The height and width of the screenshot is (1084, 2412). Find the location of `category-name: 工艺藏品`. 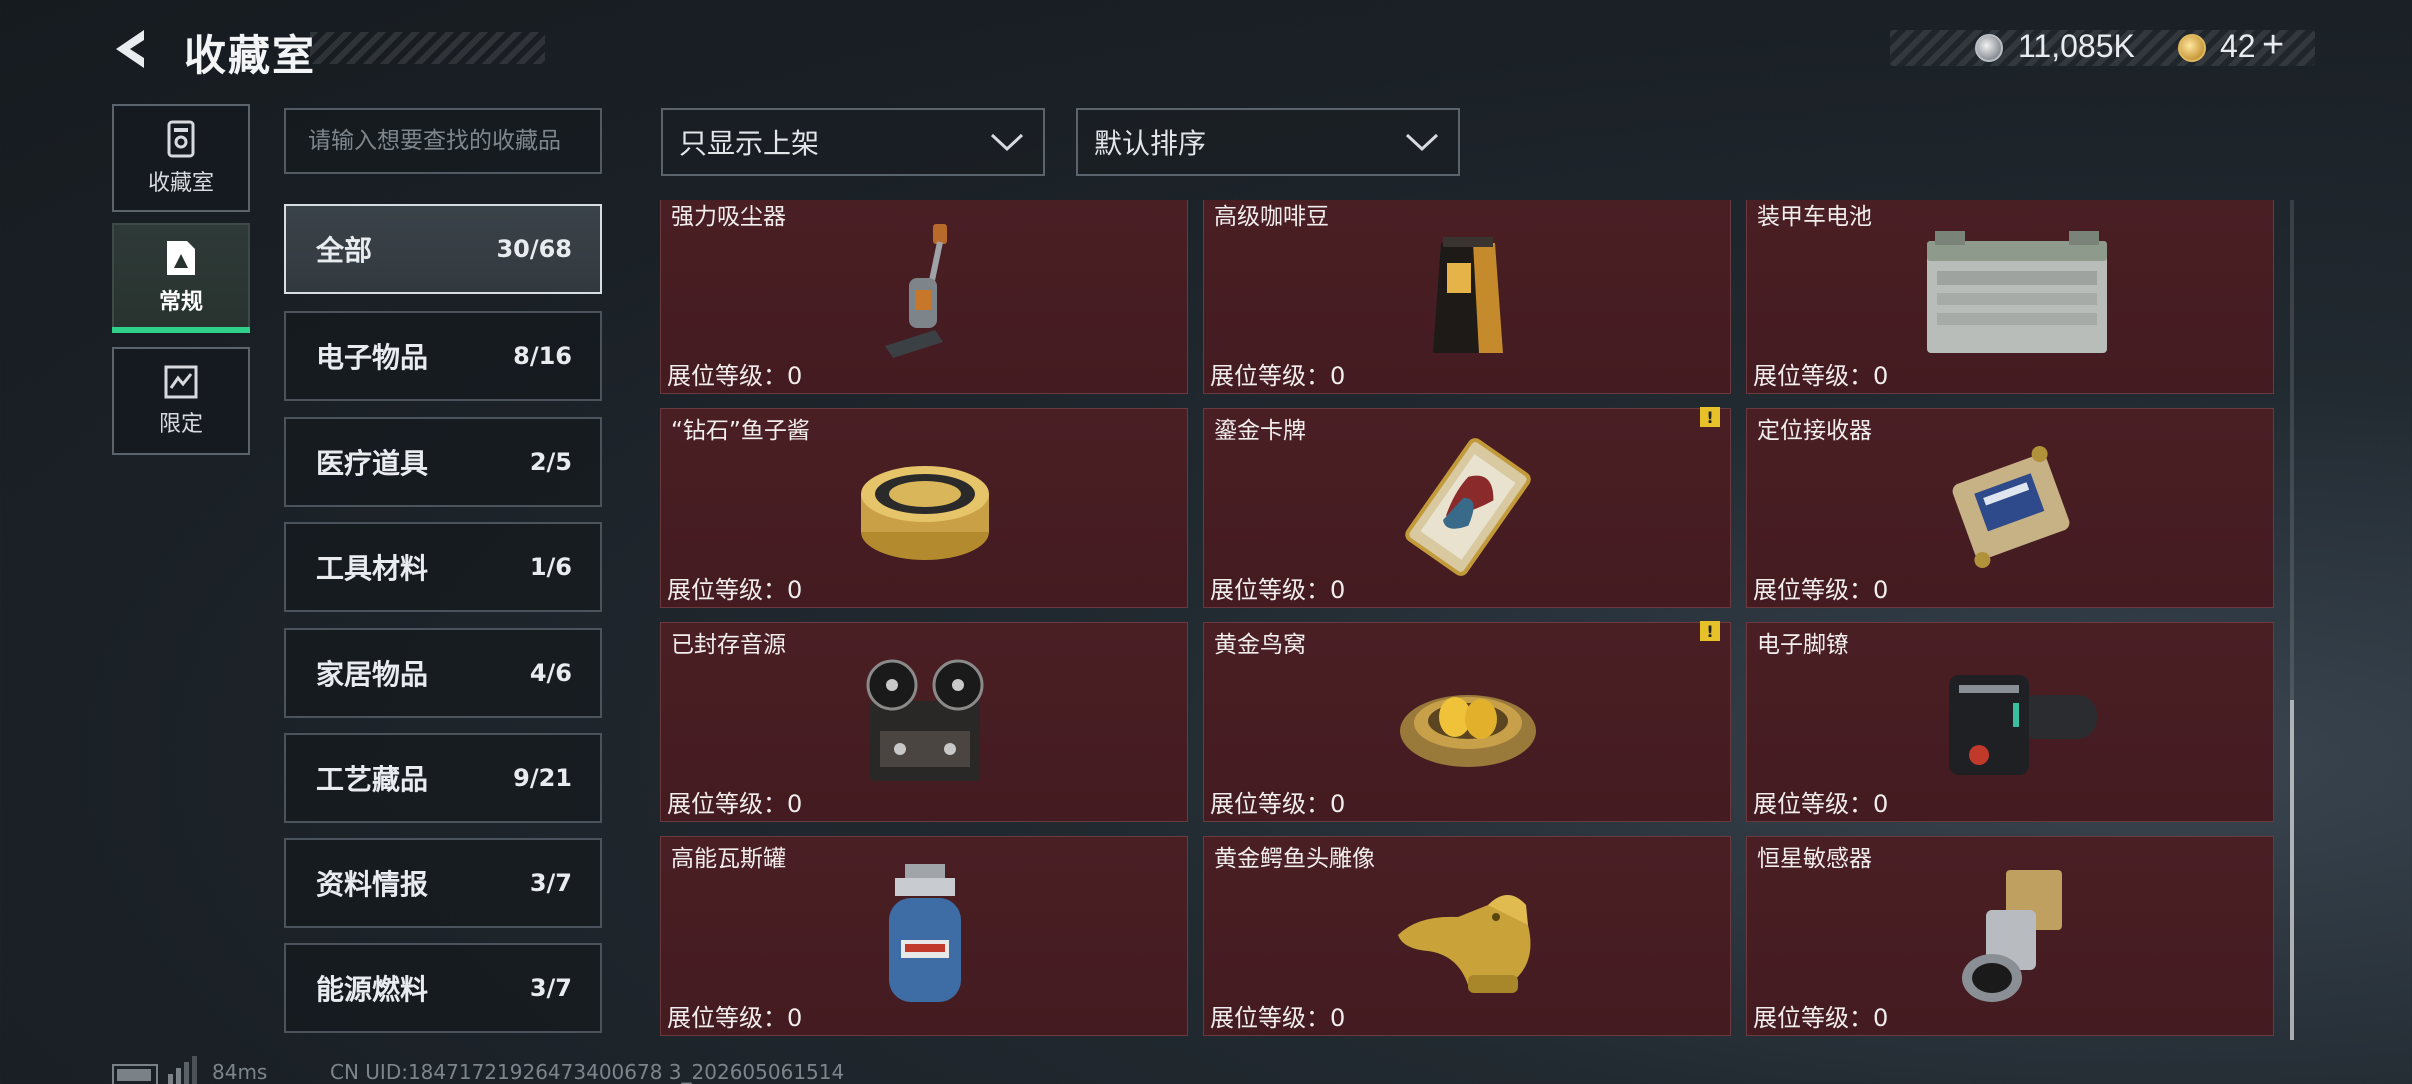

category-name: 工艺藏品 is located at coordinates (372, 779).